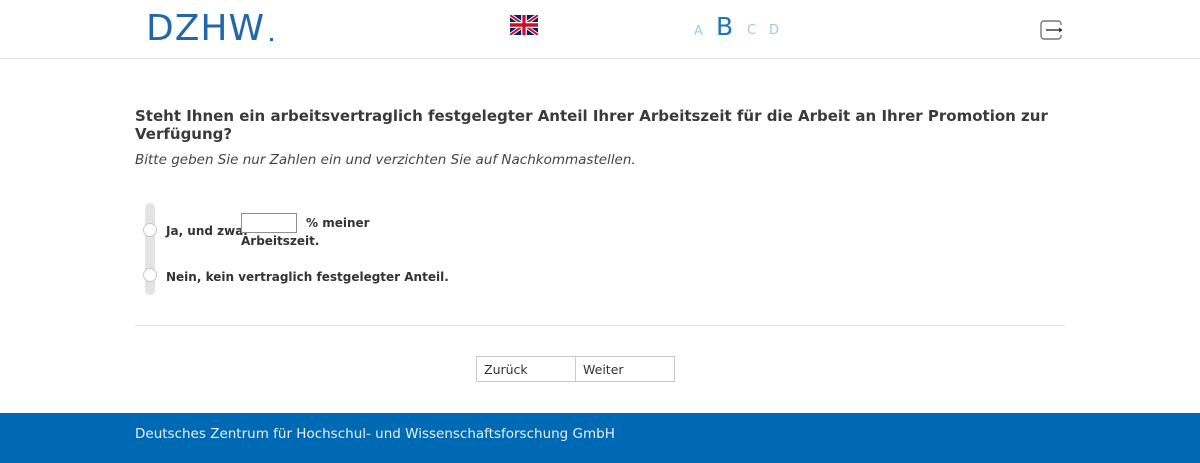 The height and width of the screenshot is (463, 1200). What do you see at coordinates (150, 275) in the screenshot?
I see `radio-option-no` at bounding box center [150, 275].